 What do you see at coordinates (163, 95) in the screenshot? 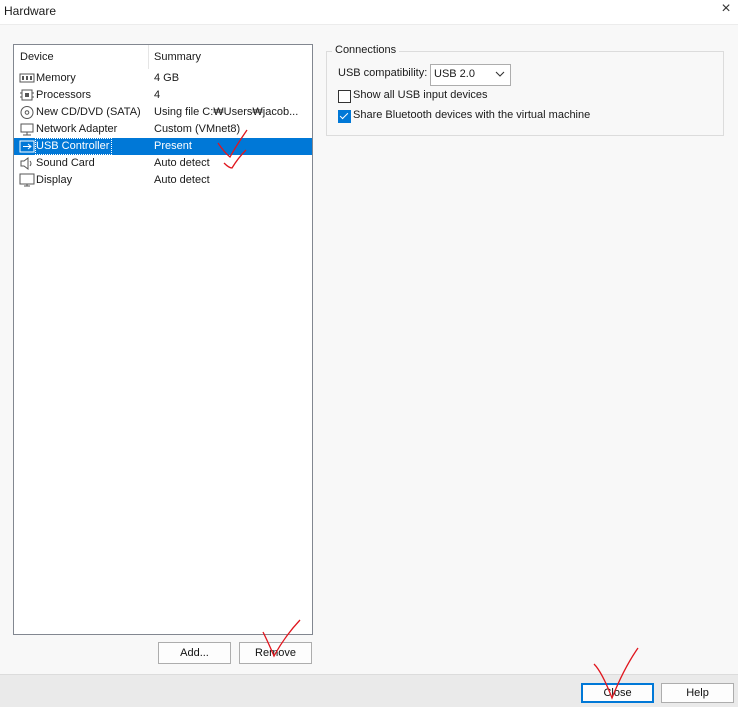
I see `device-row-processors: Processors 4` at bounding box center [163, 95].